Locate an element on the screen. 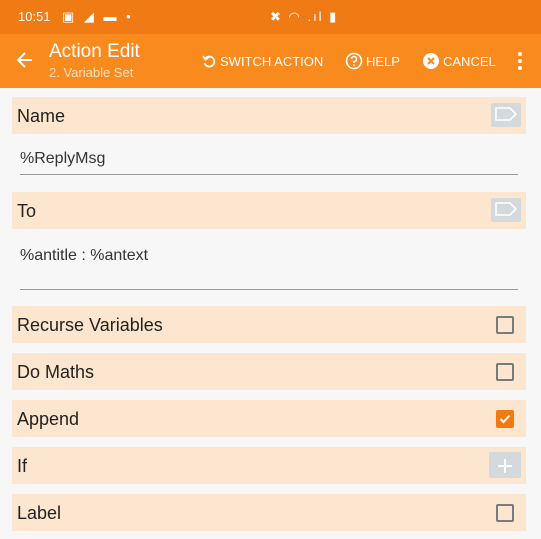 This screenshot has width=541, height=539. if-label: If is located at coordinates (22, 466).